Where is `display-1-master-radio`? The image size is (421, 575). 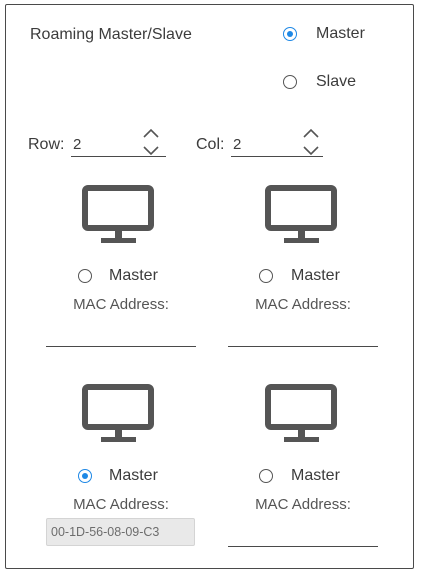 display-1-master-radio is located at coordinates (85, 276).